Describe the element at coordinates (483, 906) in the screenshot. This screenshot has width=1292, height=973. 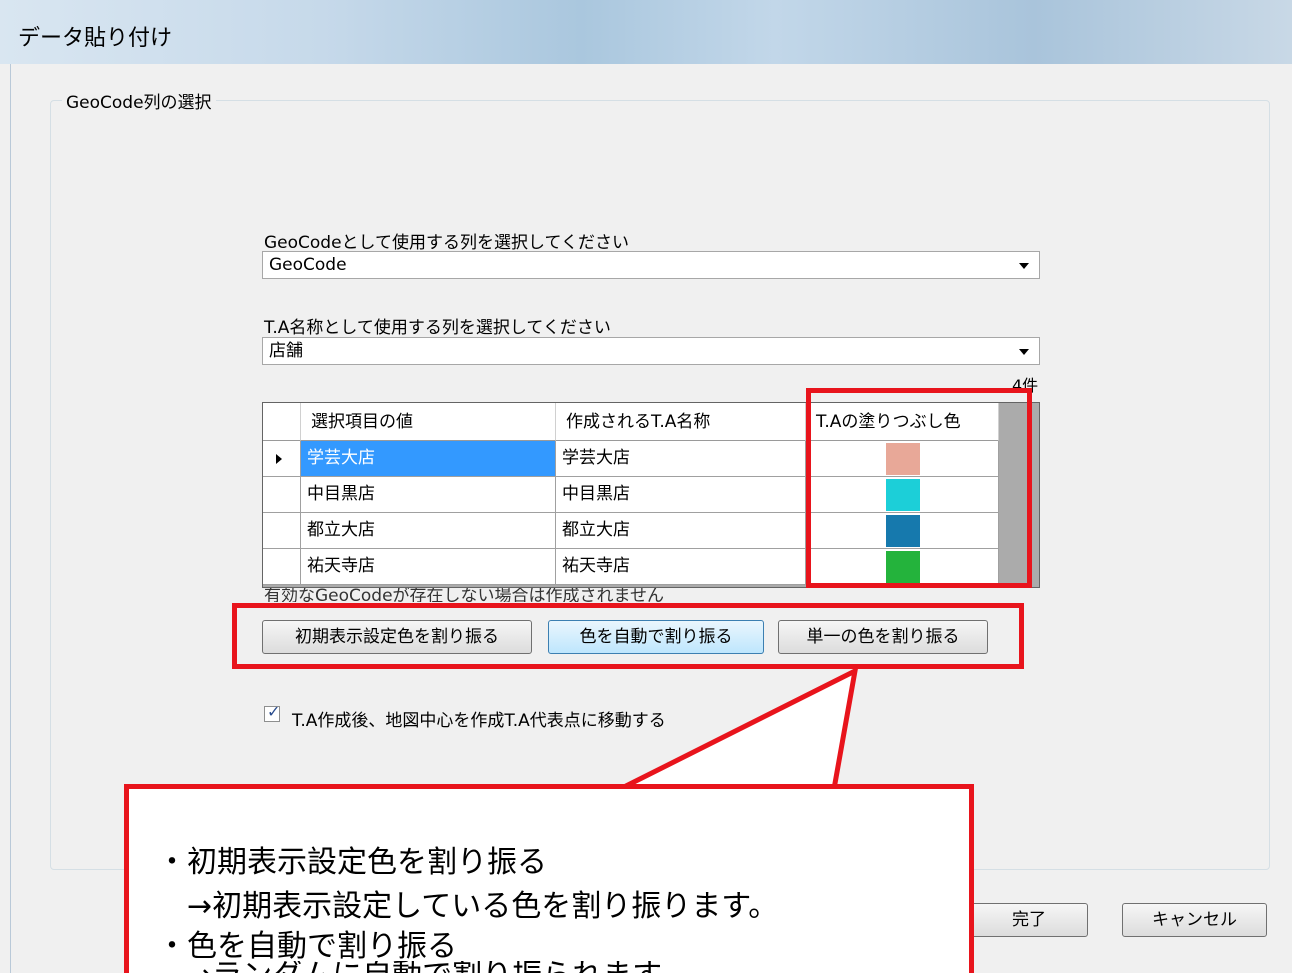
I see `callout-line-2: →初期表示設定している色を割り振ります。` at that location.